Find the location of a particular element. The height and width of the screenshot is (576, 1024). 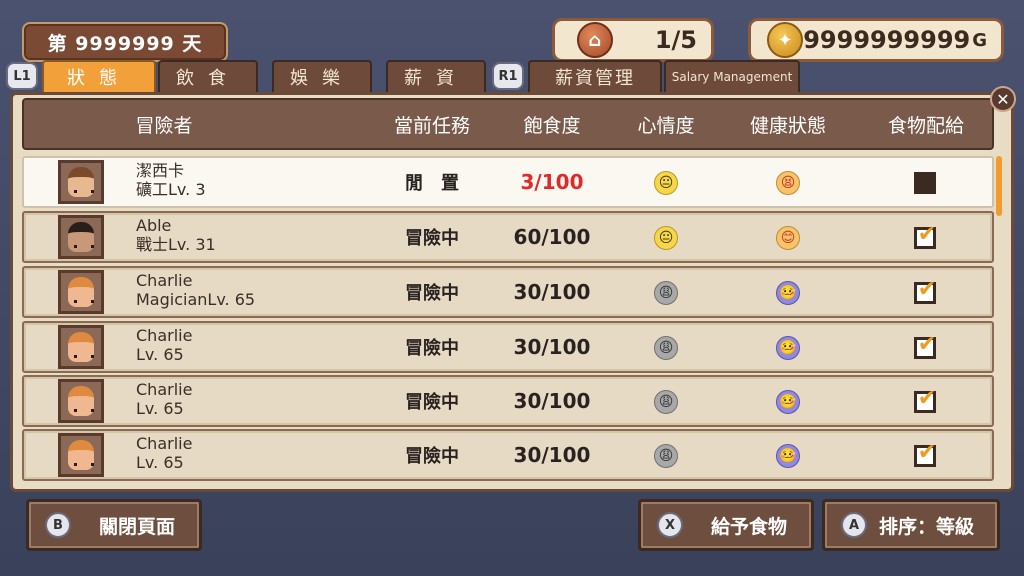

adventurer-class: MagicianLv. 65 is located at coordinates (196, 299).